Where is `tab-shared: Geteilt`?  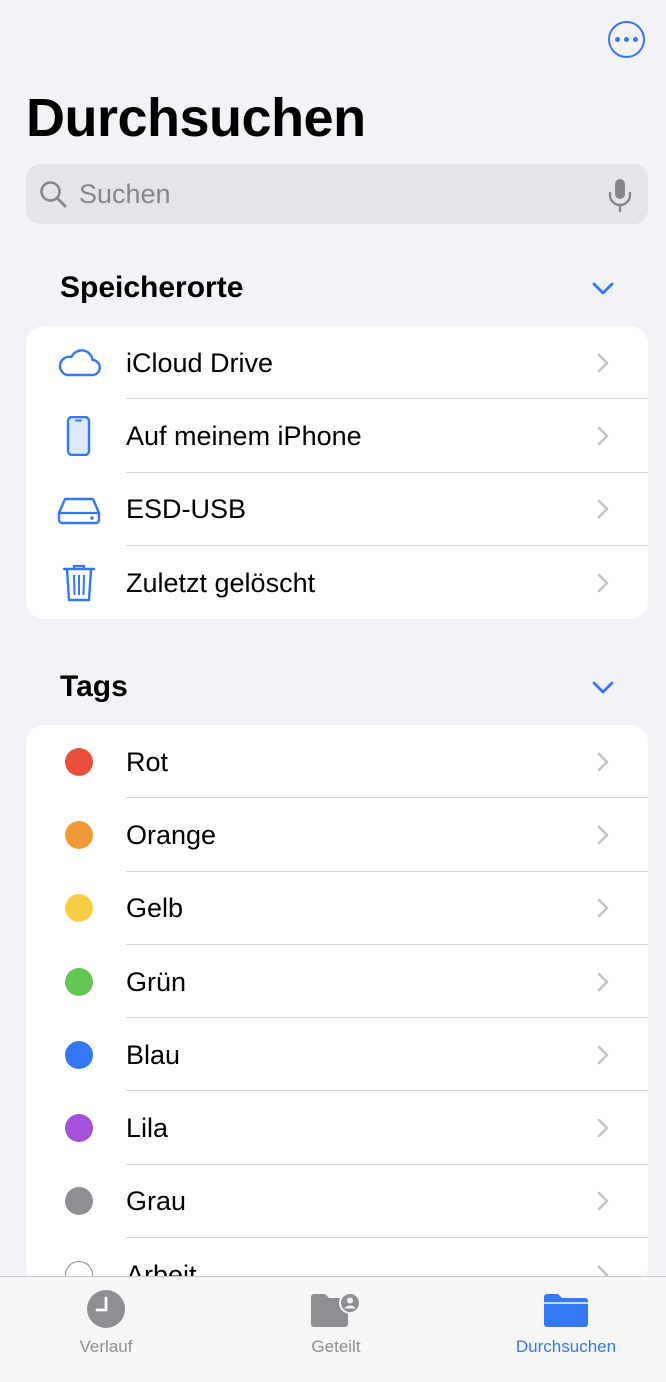 tab-shared: Geteilt is located at coordinates (336, 1329).